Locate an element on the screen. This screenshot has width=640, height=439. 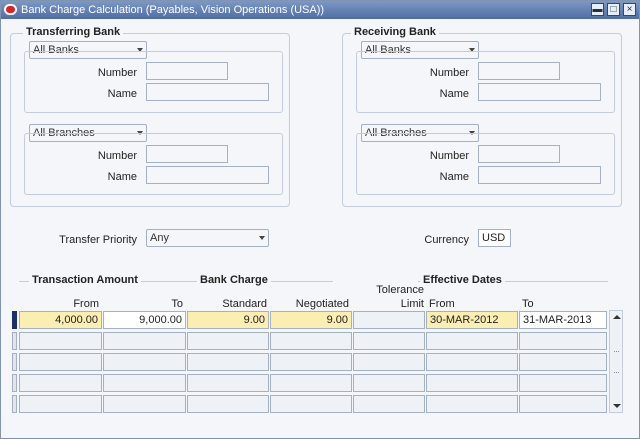
maximize-icon: □ is located at coordinates (613, 9).